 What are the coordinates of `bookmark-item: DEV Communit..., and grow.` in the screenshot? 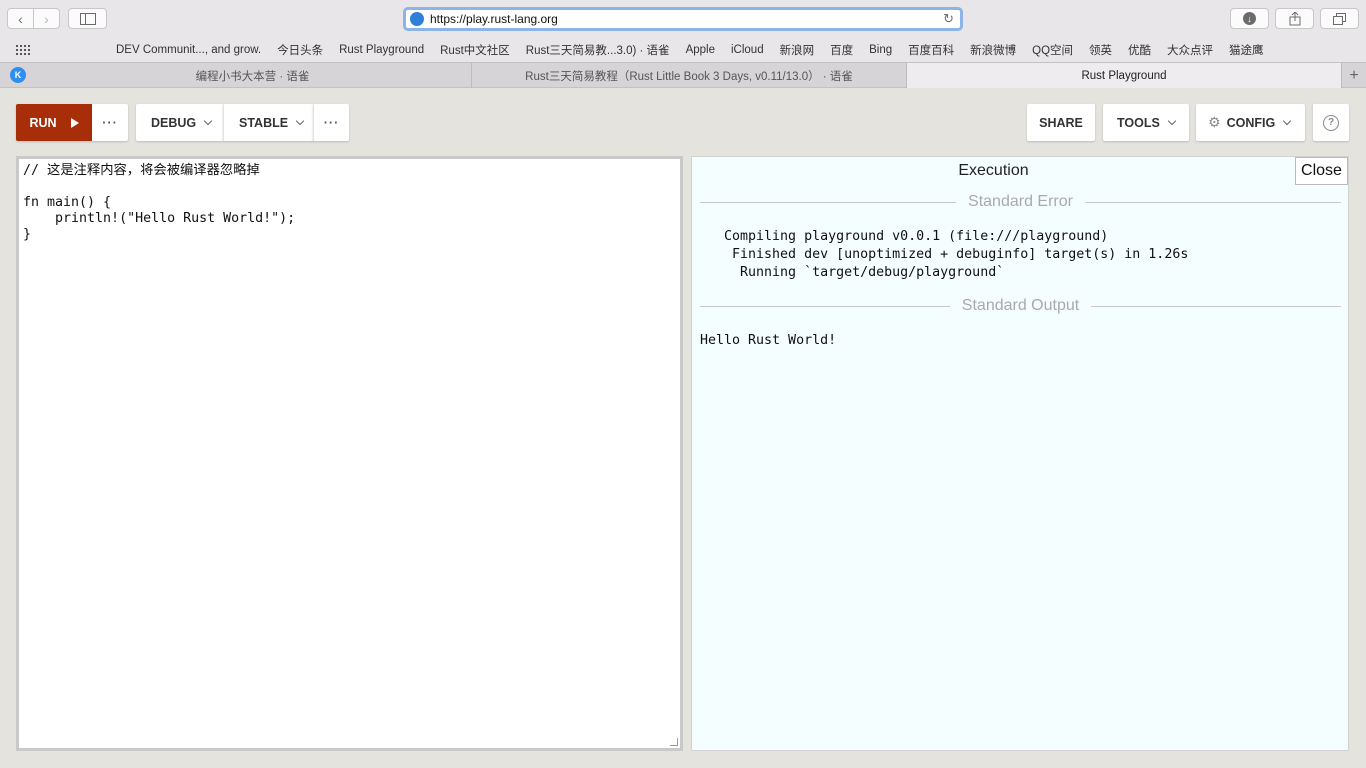 It's located at (188, 50).